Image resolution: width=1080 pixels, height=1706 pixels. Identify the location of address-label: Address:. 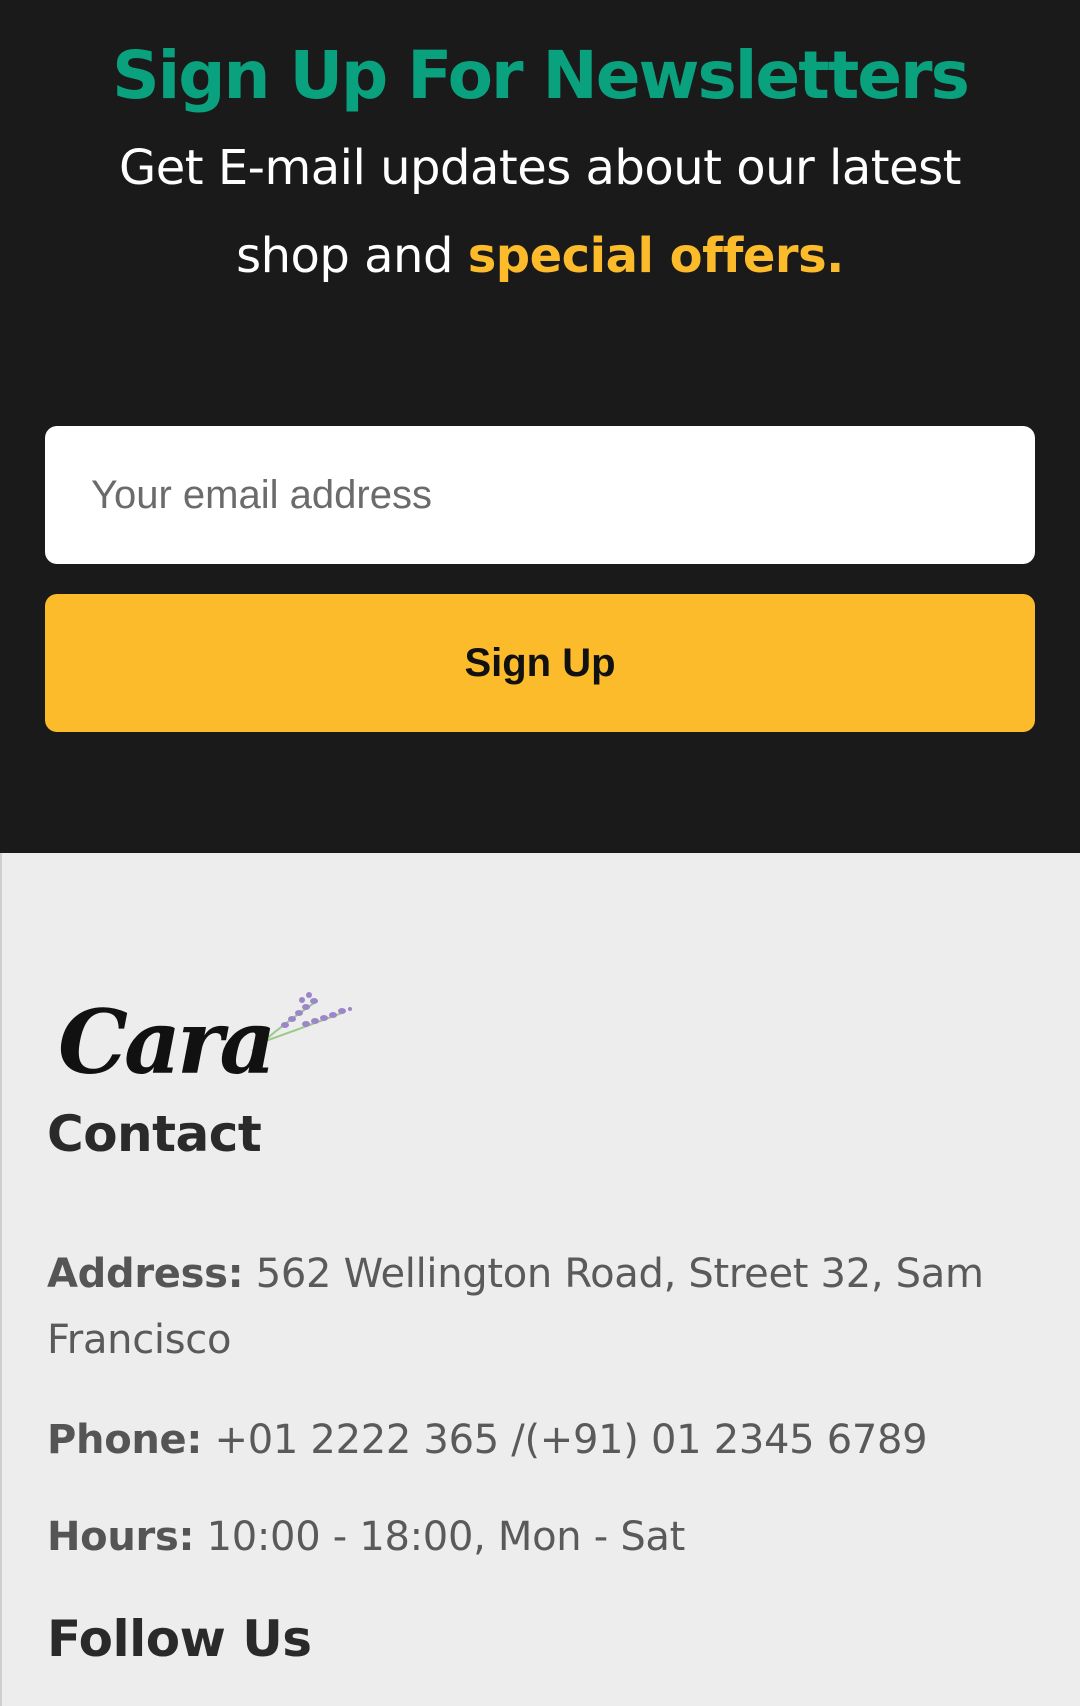
(145, 1274).